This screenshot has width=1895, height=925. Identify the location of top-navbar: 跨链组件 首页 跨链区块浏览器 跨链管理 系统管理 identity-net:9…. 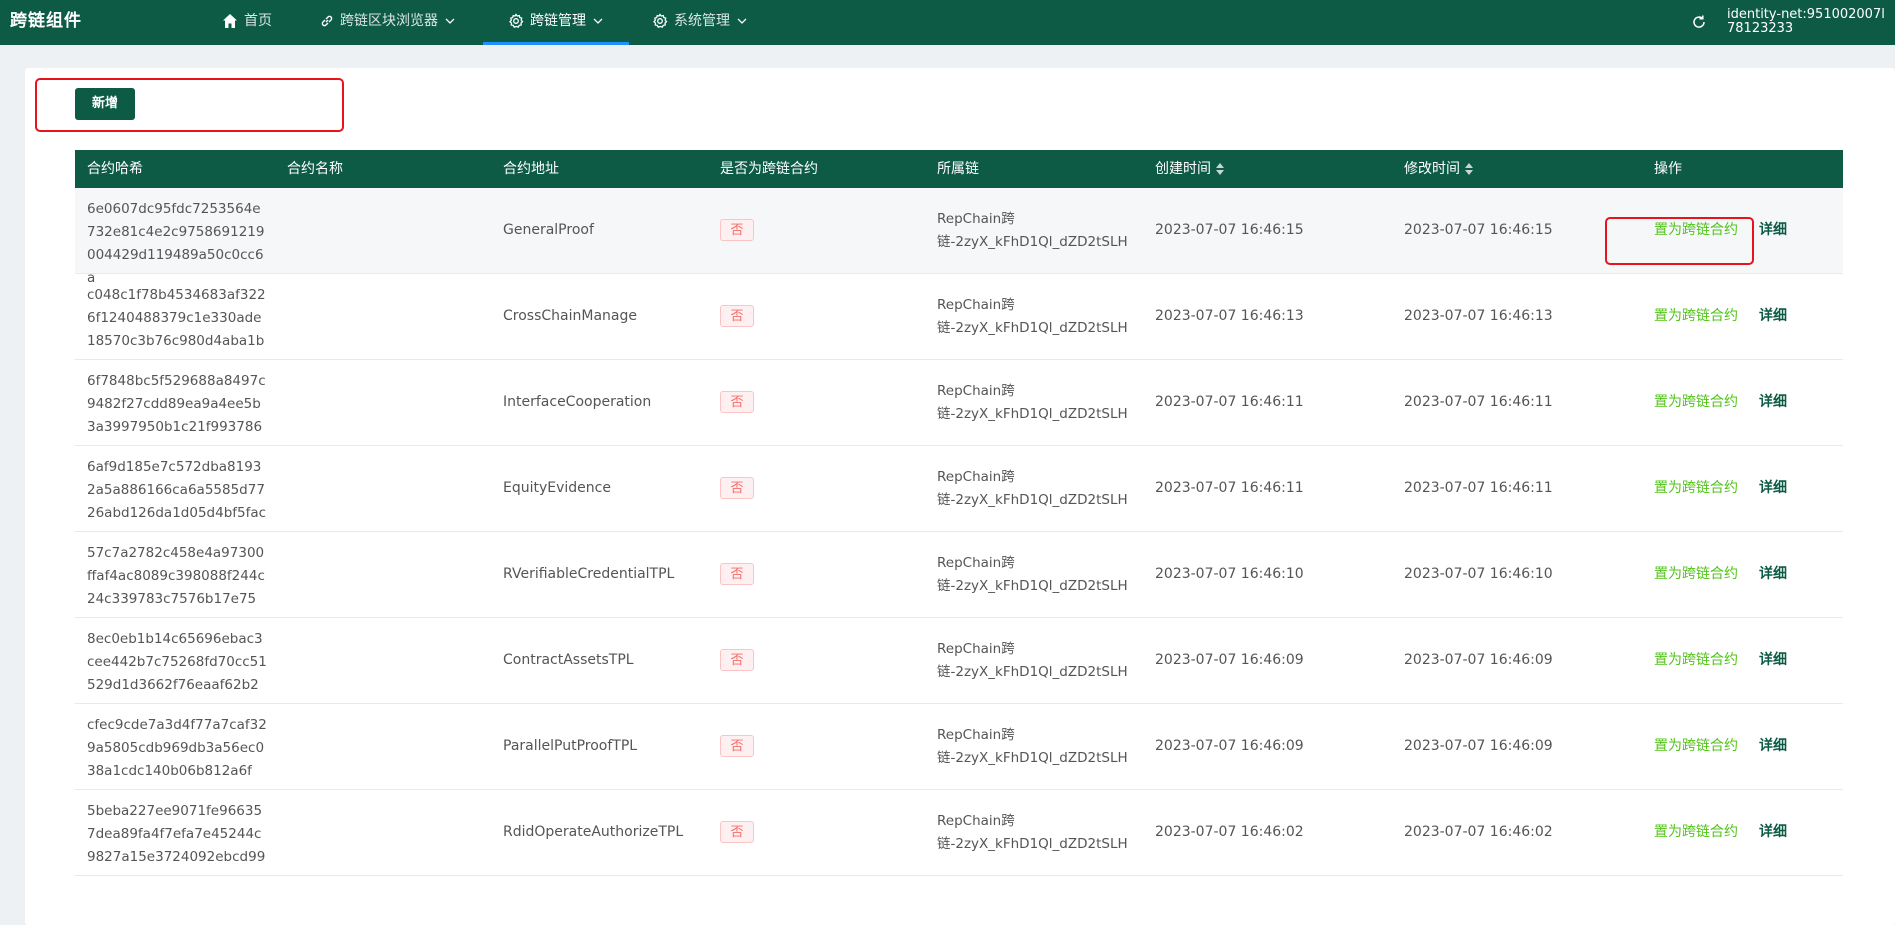
(947, 22).